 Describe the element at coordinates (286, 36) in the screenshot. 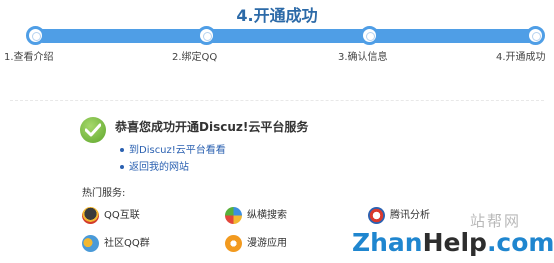

I see `progress-track` at that location.